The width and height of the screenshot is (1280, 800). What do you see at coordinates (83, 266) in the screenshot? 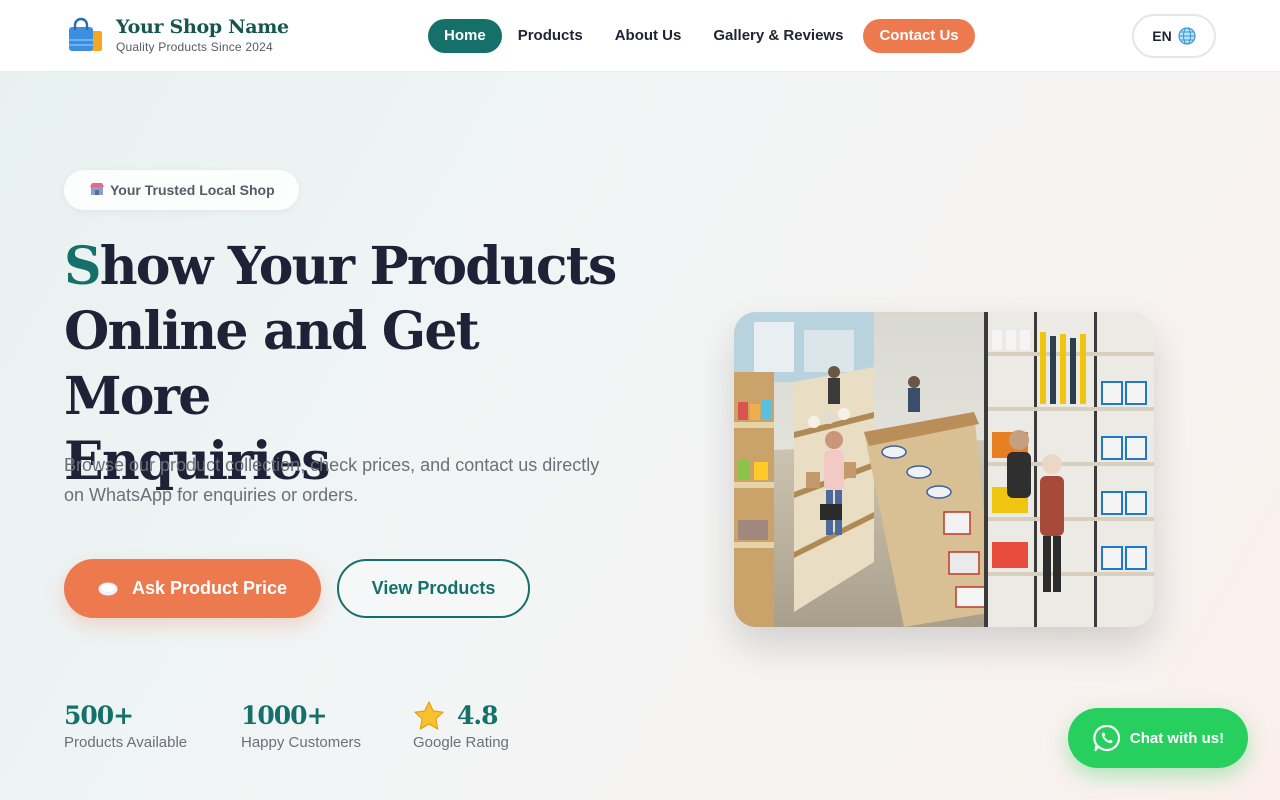
I see `headline-accent-letter: S` at bounding box center [83, 266].